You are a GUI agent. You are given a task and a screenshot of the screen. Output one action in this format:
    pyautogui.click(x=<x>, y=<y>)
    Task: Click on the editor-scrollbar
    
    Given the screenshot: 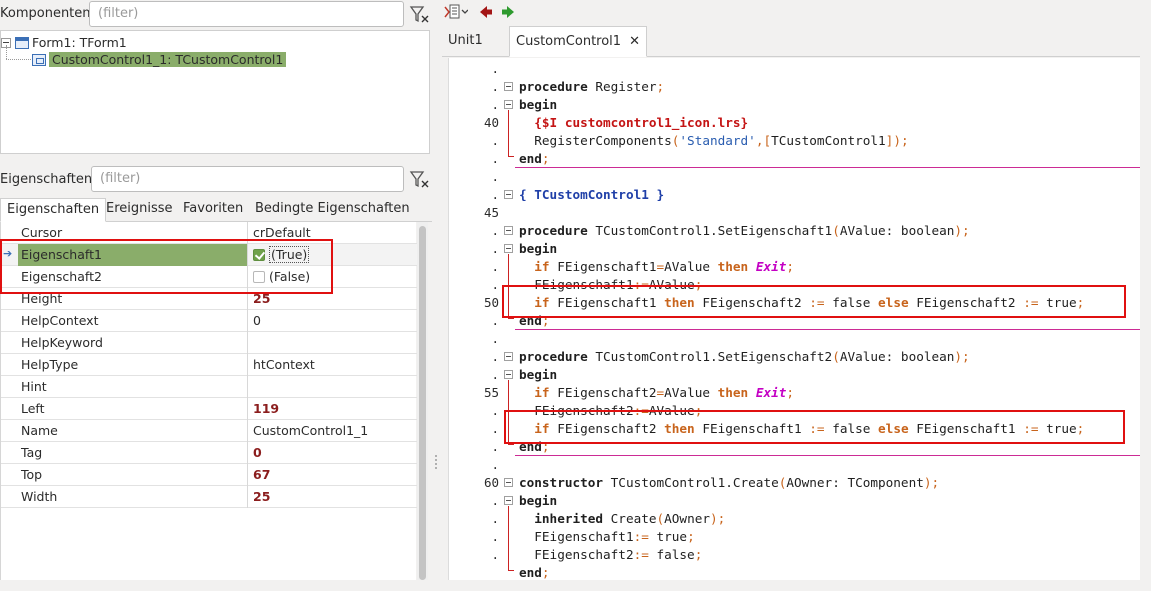 What is the action you would take?
    pyautogui.click(x=1145, y=319)
    